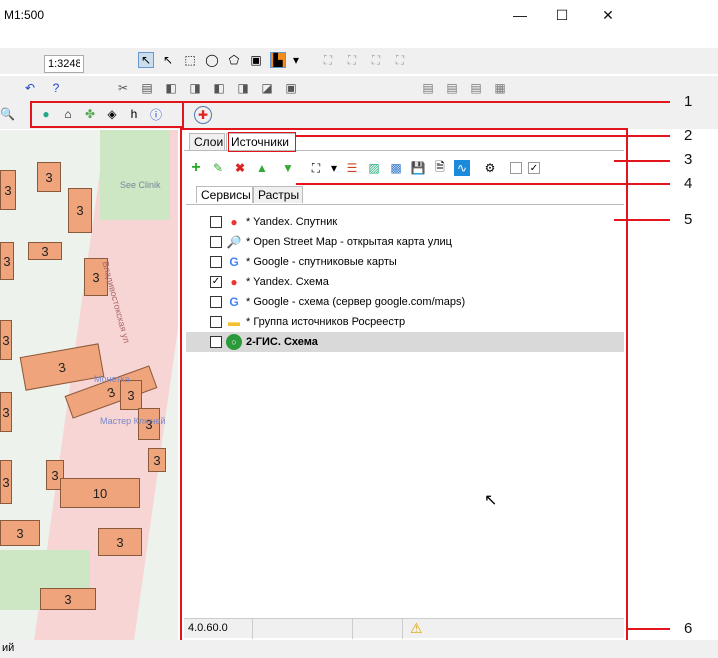  Describe the element at coordinates (112, 379) in the screenshot. I see `map-label-shop: Монетка` at that location.